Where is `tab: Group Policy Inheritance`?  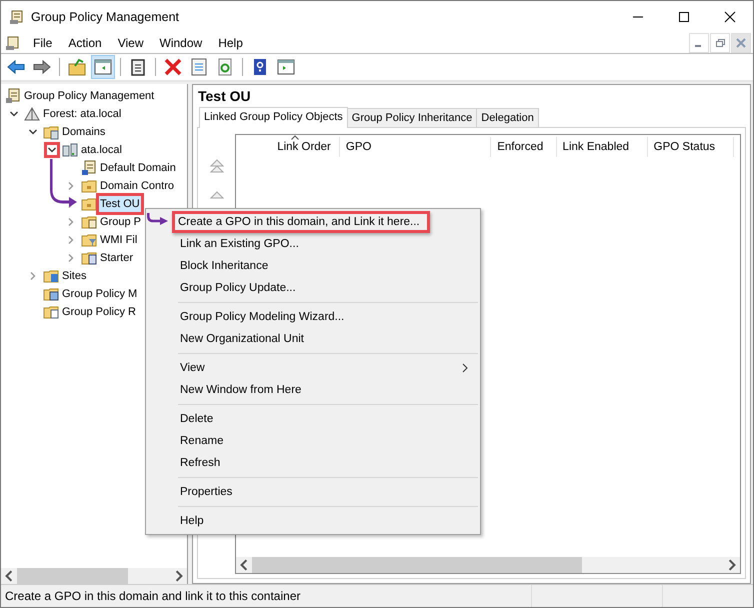 tab: Group Policy Inheritance is located at coordinates (412, 117).